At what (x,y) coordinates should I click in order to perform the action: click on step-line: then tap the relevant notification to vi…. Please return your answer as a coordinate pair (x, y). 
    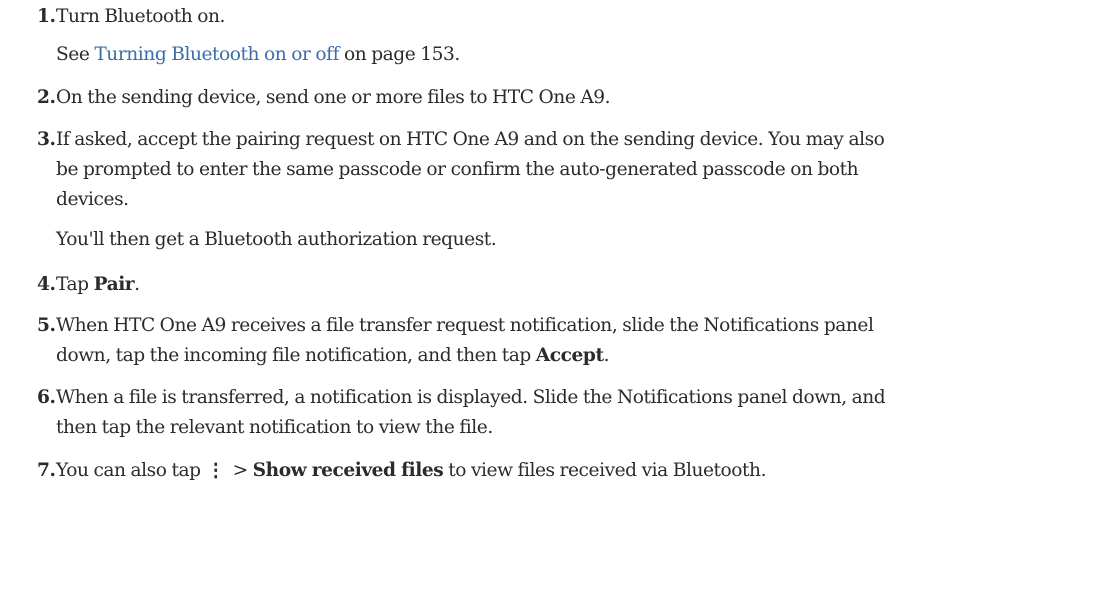
    Looking at the image, I should click on (274, 427).